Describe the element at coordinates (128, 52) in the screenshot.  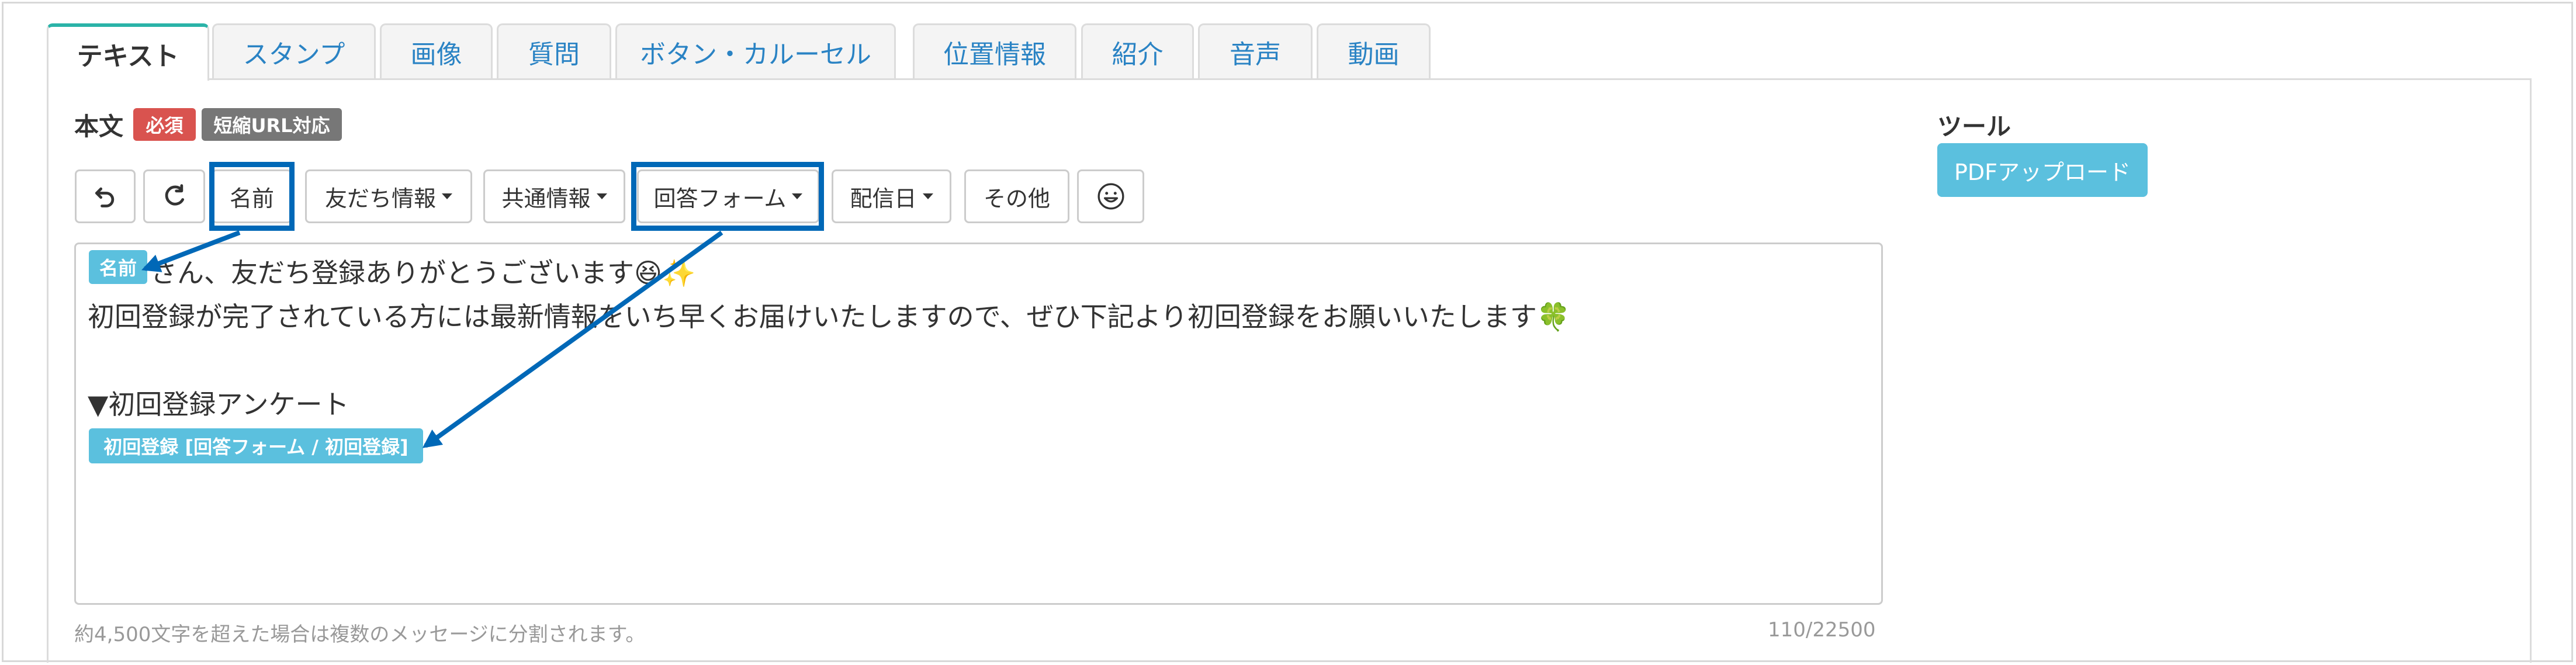
I see `tab-text: テキスト` at that location.